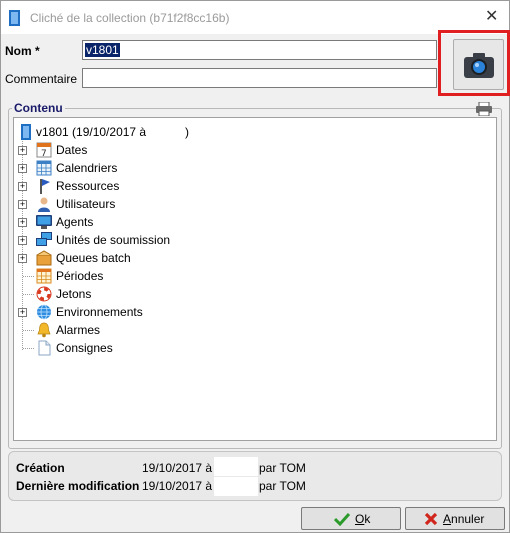  Describe the element at coordinates (177, 486) in the screenshot. I see `modified-date: 19/10/2017 à` at that location.